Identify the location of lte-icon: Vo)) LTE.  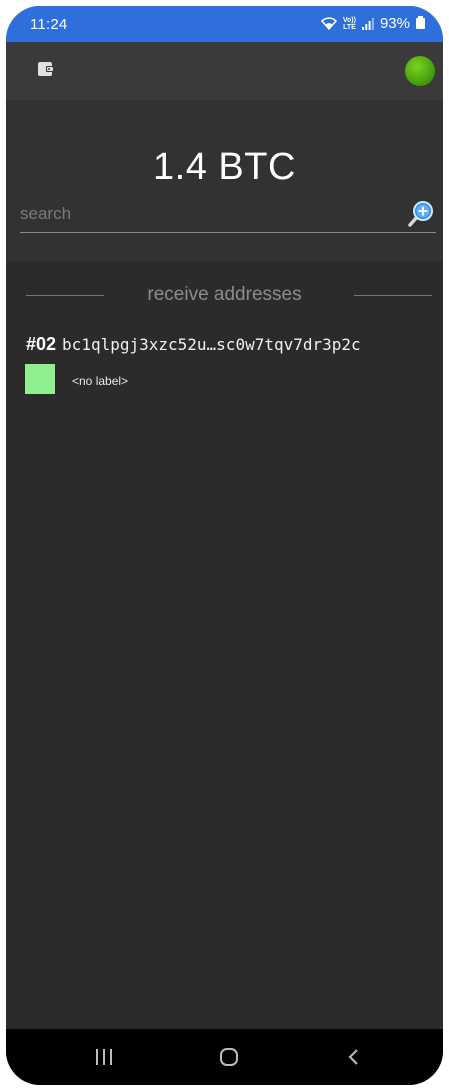
(349, 24).